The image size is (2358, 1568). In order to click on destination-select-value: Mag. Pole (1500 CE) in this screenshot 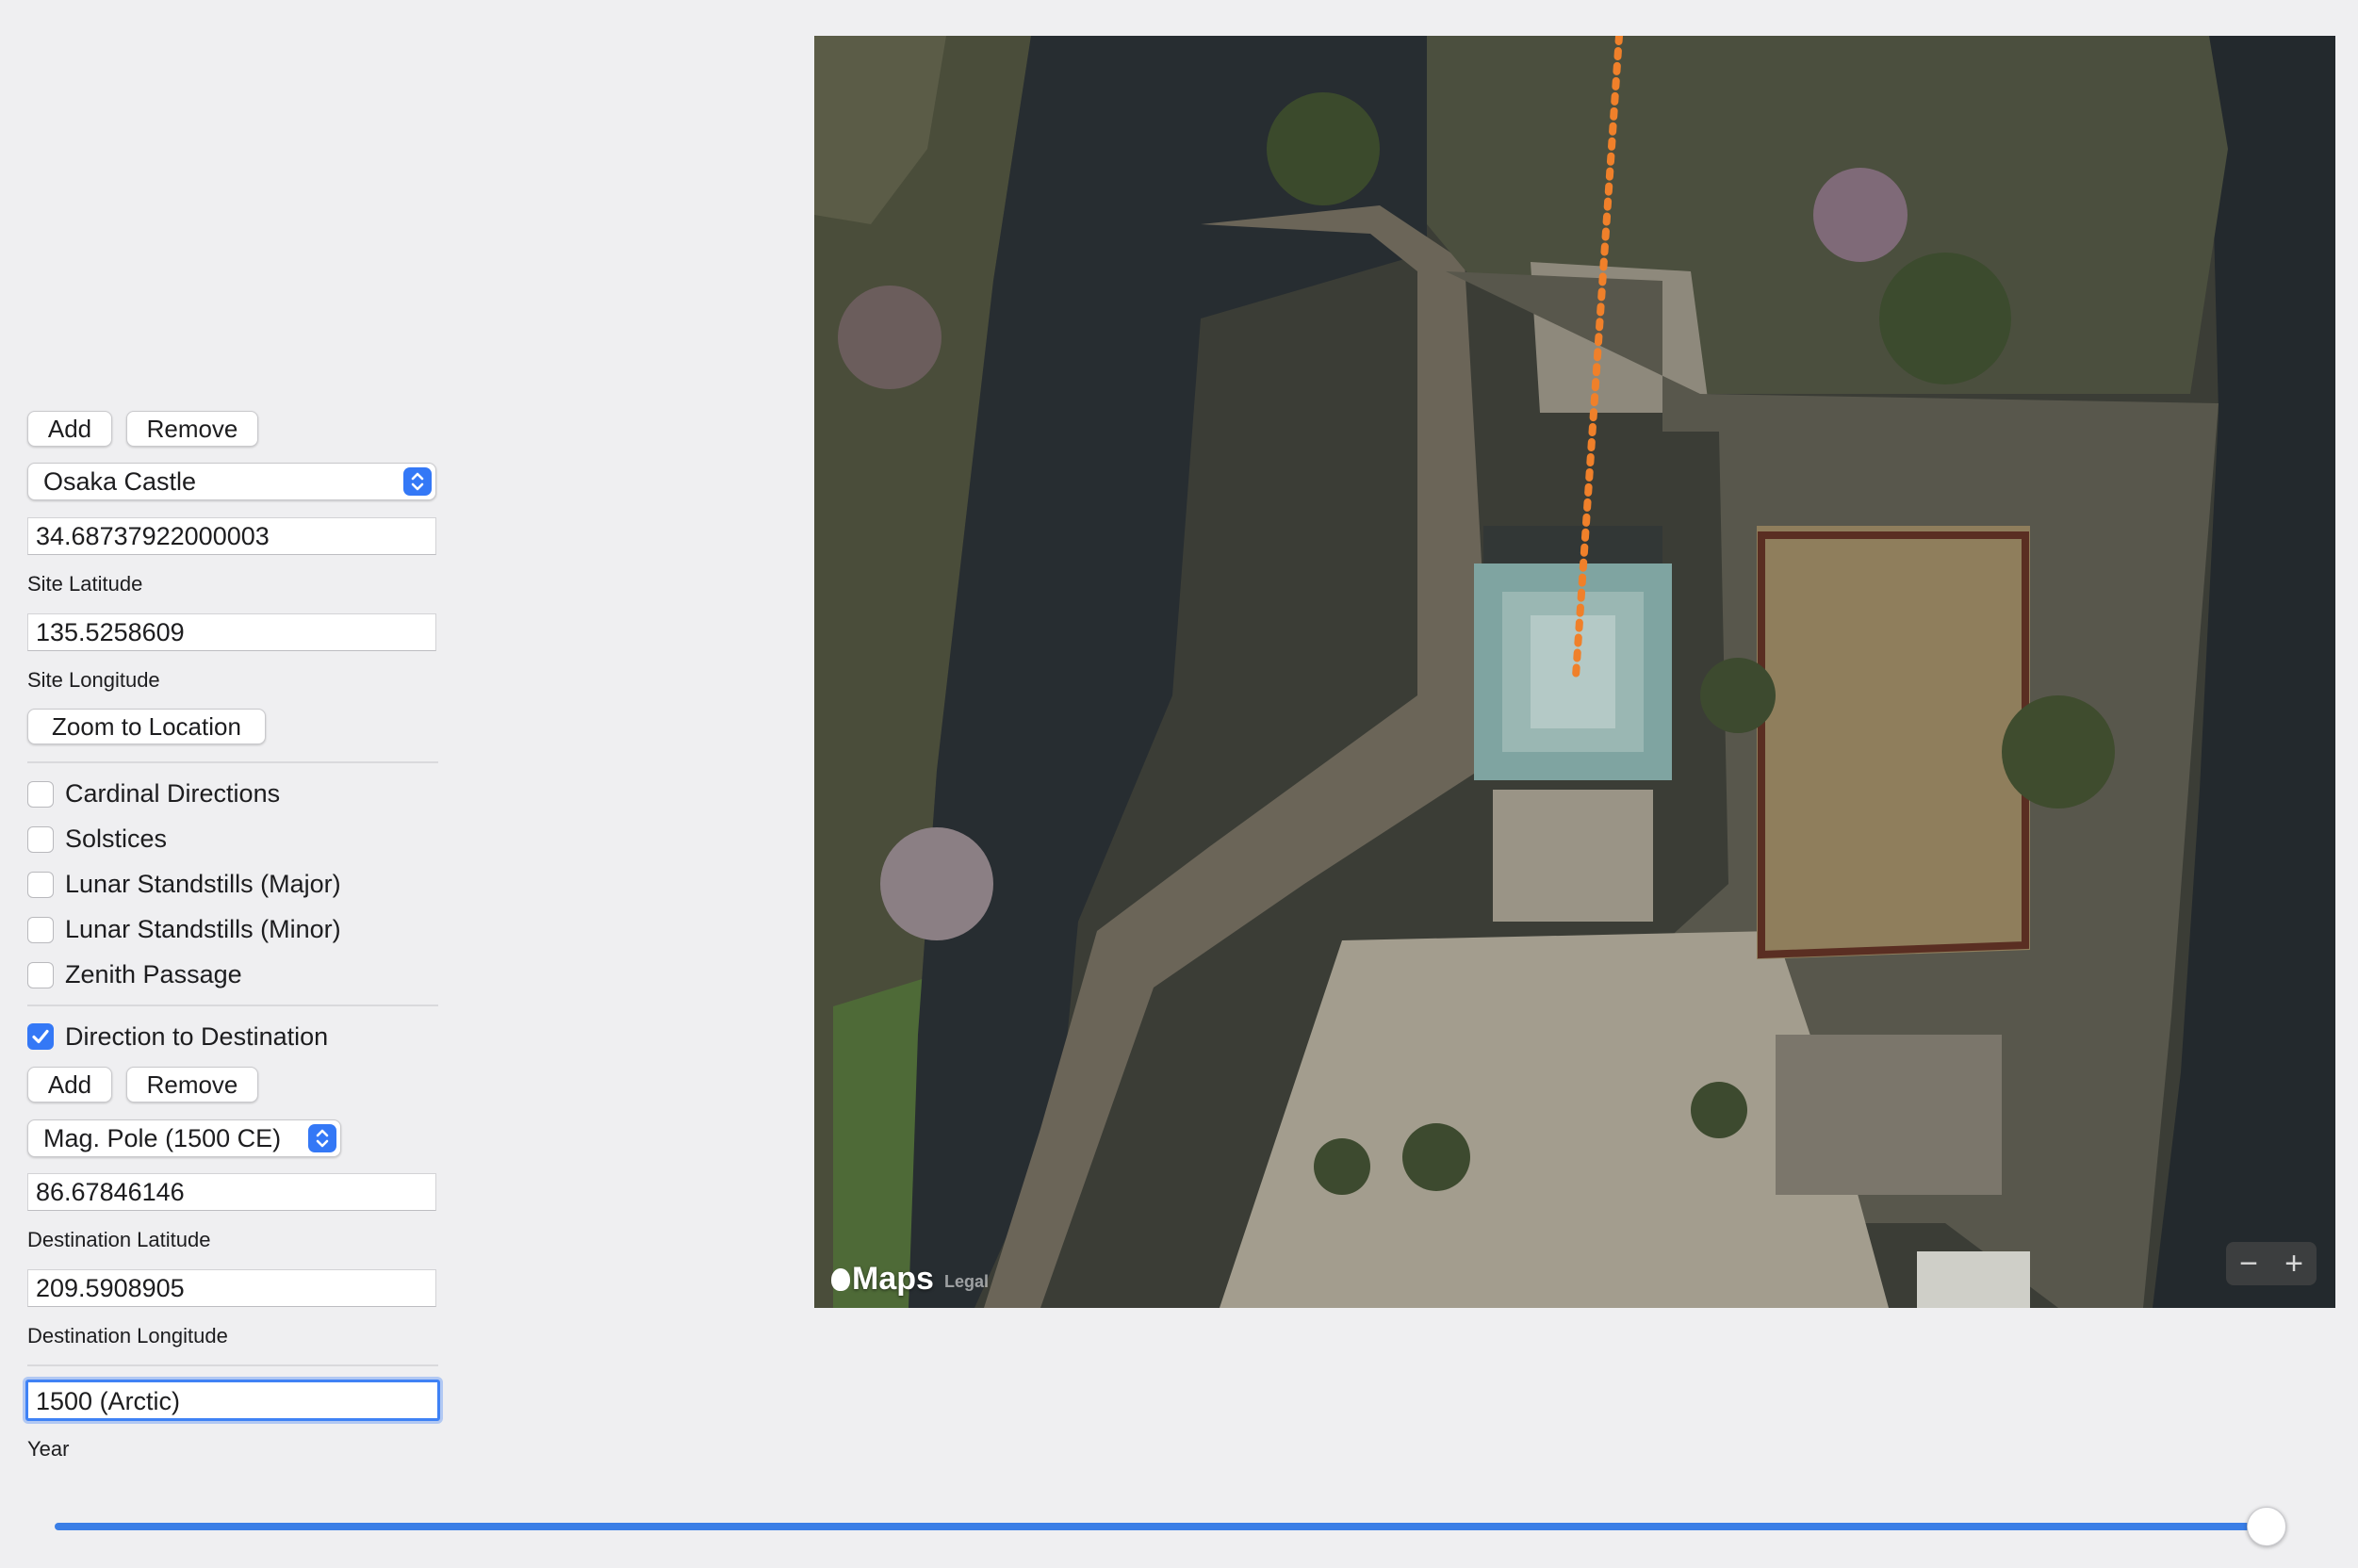, I will do `click(162, 1138)`.